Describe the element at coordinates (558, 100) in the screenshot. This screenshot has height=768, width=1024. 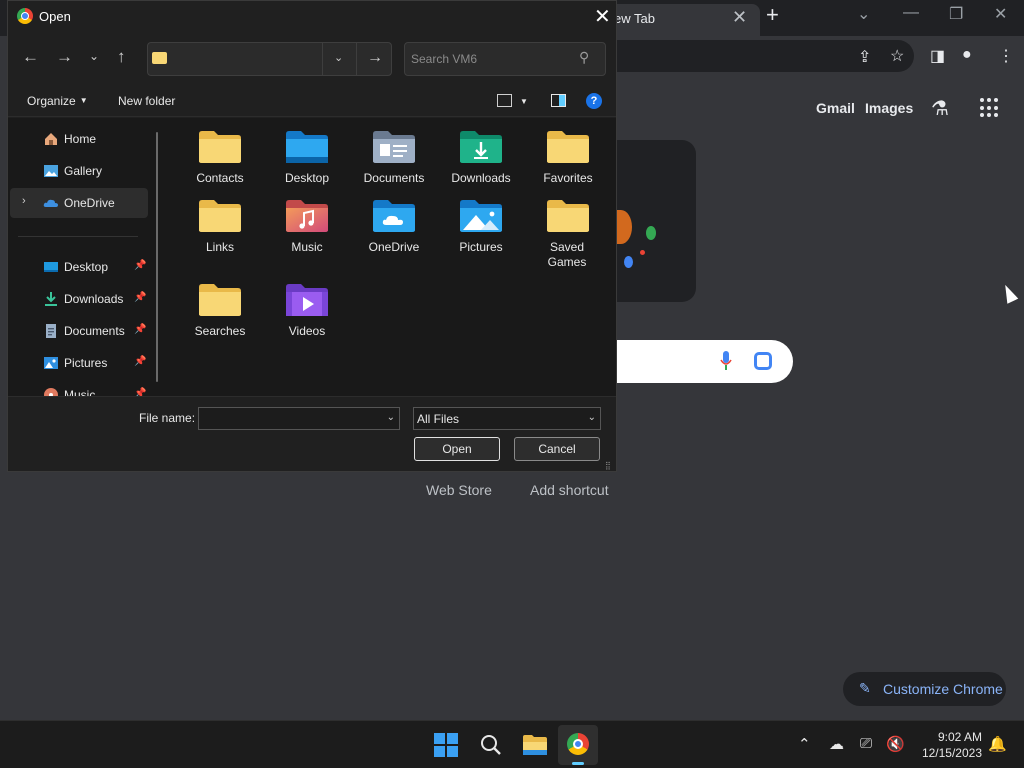
I see `preview-pane-icon` at that location.